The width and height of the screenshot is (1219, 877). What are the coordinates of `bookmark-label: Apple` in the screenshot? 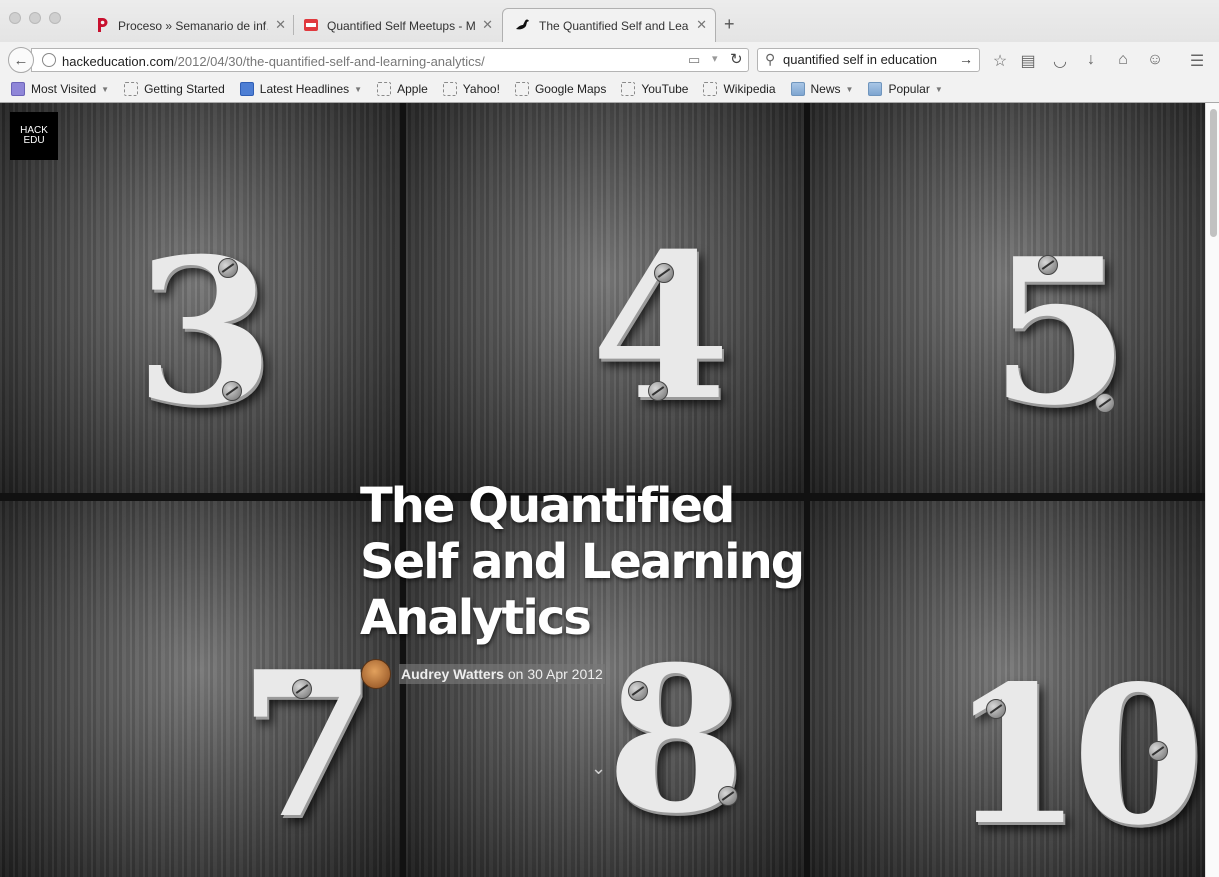 It's located at (412, 89).